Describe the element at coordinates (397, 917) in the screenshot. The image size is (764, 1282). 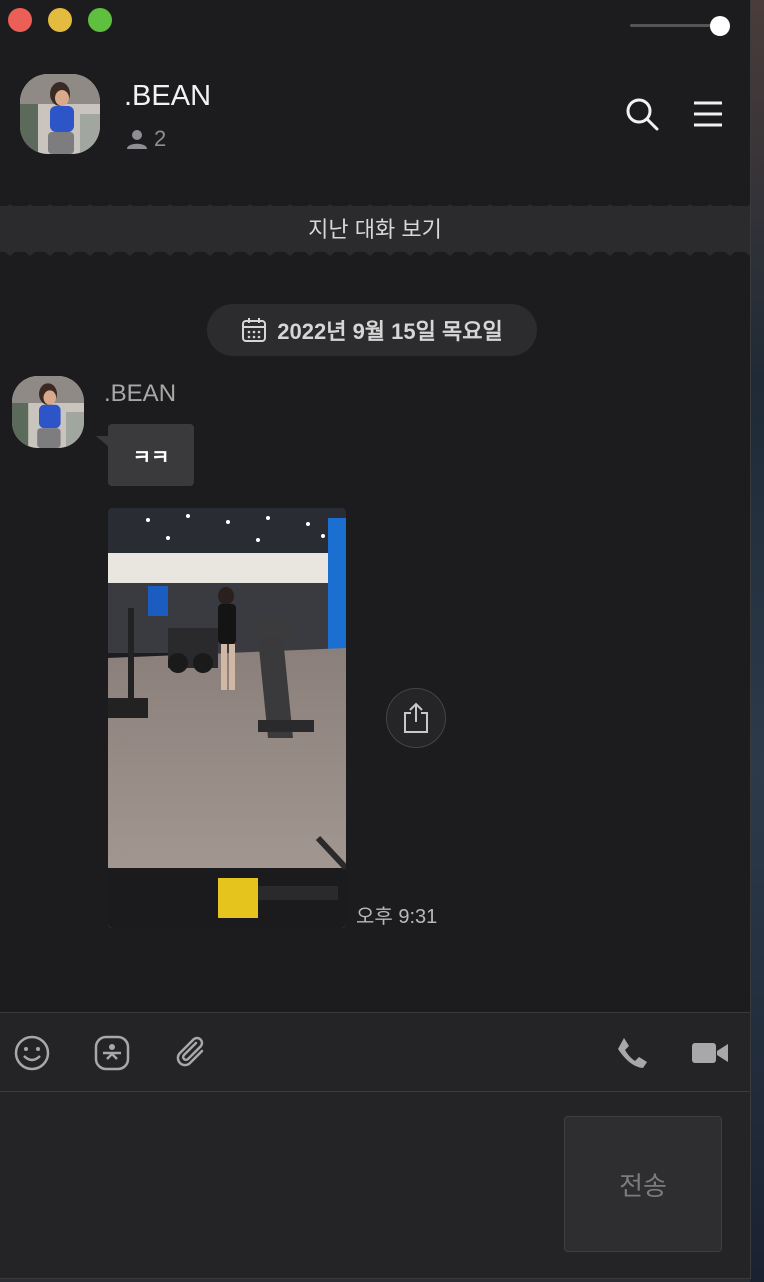
I see `message-time: 오후 9:31` at that location.